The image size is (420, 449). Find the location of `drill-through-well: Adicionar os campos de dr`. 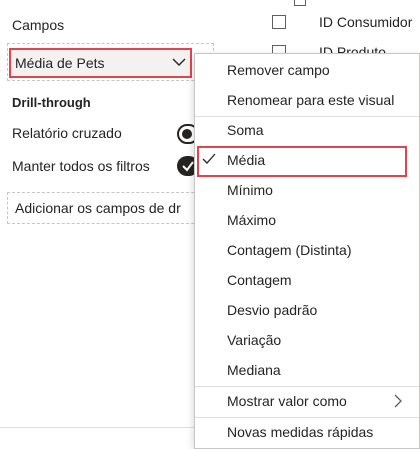

drill-through-well: Adicionar os campos de dr is located at coordinates (110, 208).